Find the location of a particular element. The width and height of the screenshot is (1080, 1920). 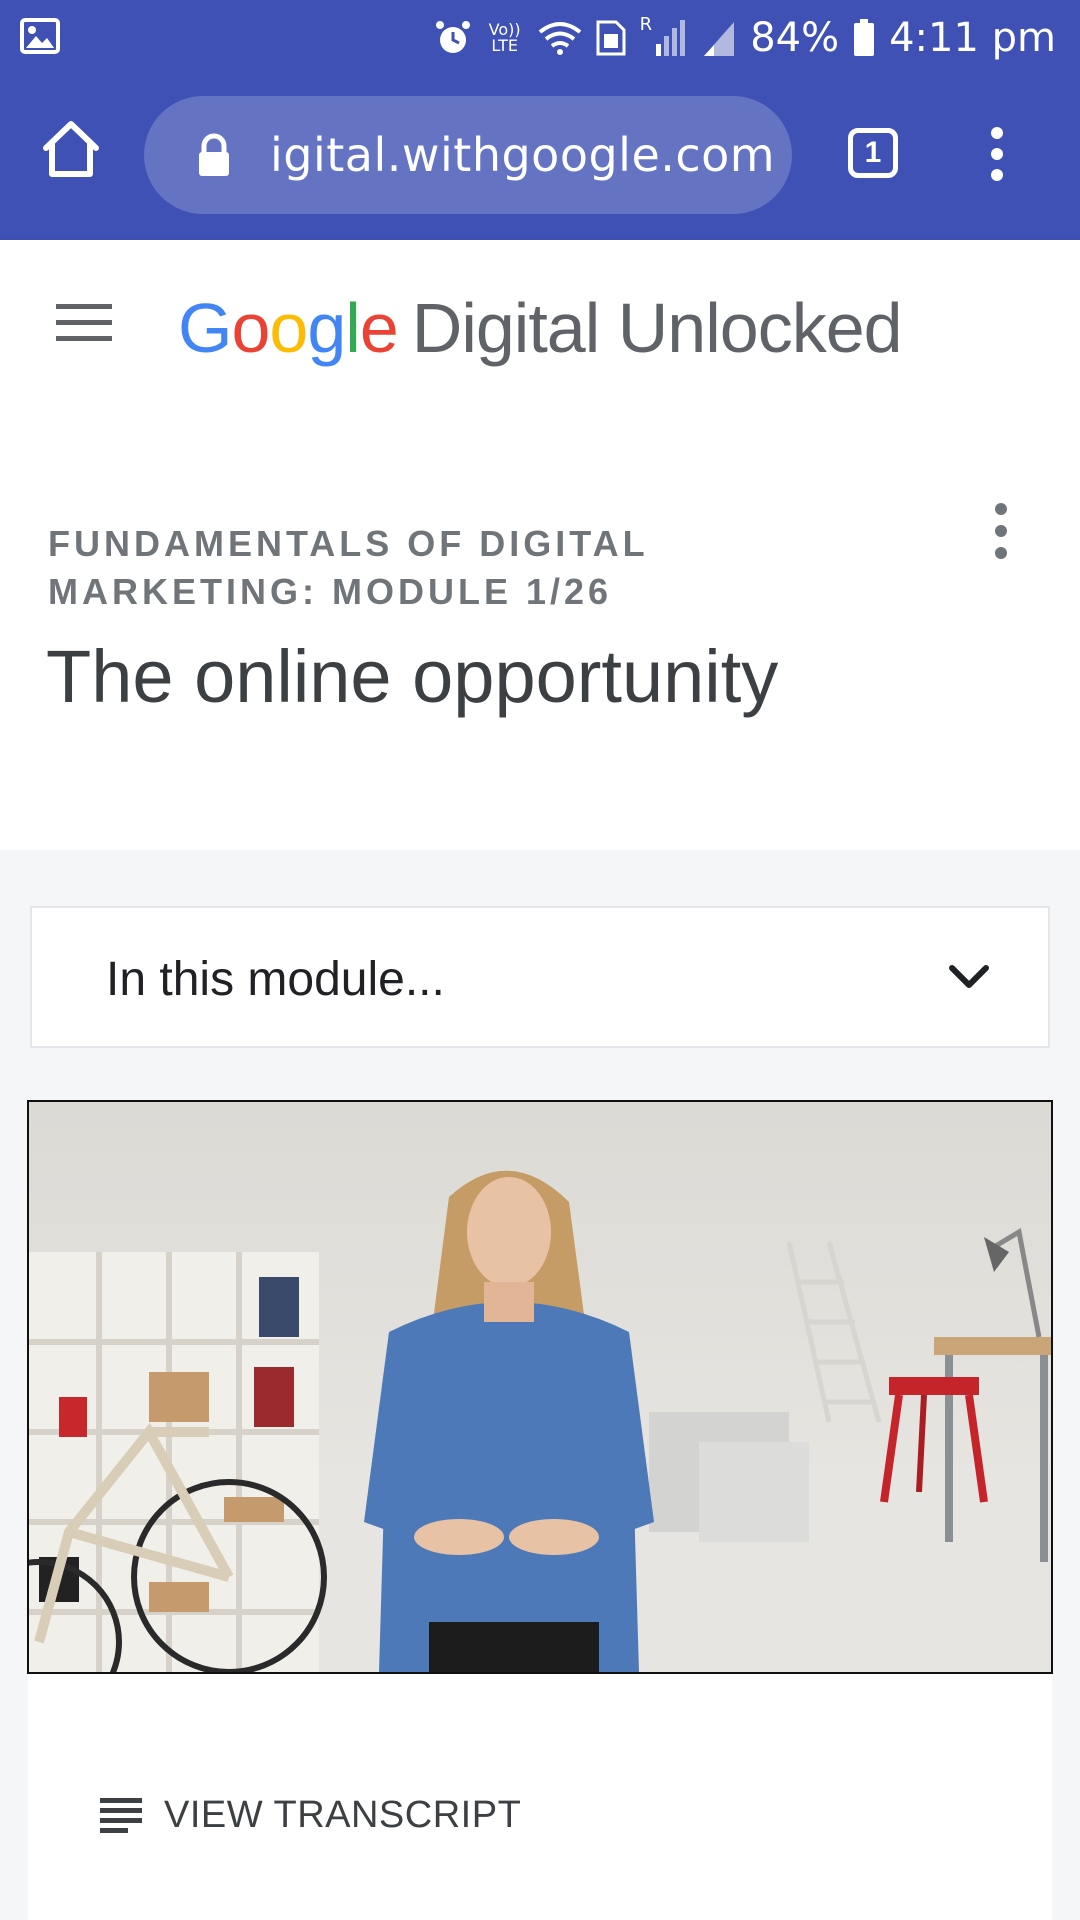

logo-product-name: Digital Unlocked is located at coordinates (657, 328).